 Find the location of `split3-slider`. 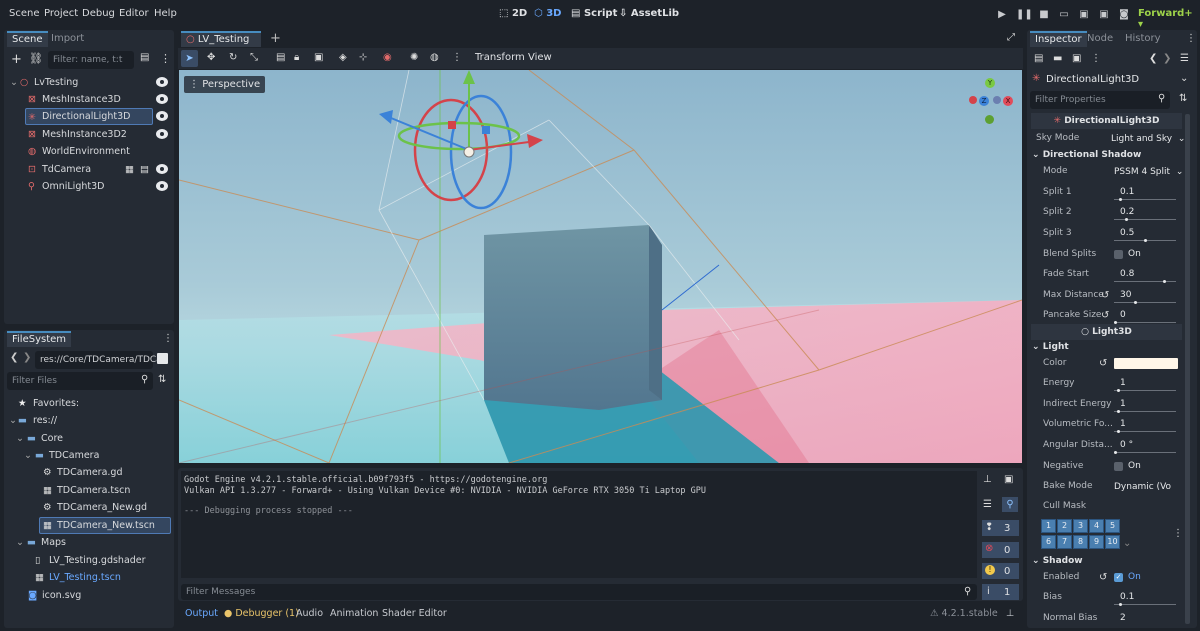

split3-slider is located at coordinates (1145, 240).